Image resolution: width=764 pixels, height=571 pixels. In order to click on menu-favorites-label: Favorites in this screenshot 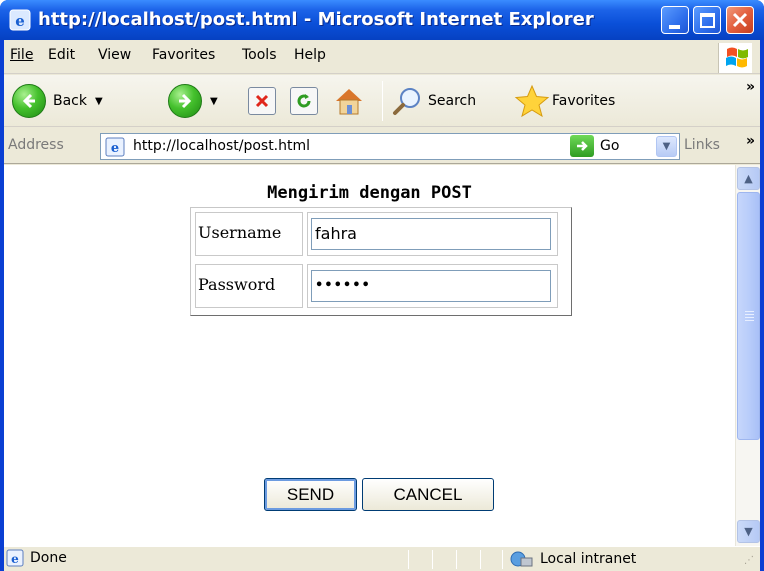, I will do `click(184, 55)`.